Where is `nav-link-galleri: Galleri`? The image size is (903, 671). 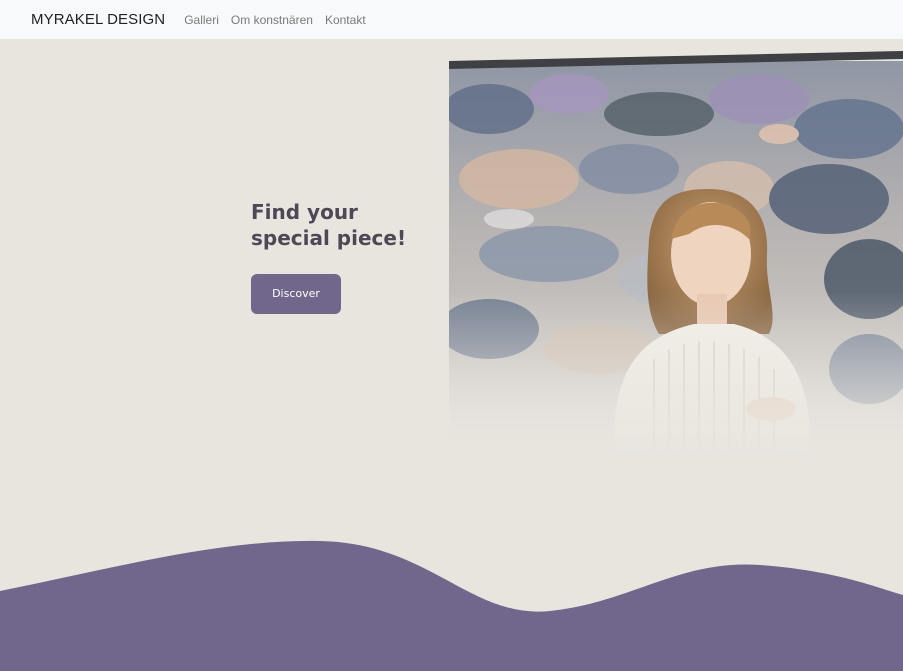
nav-link-galleri: Galleri is located at coordinates (201, 20).